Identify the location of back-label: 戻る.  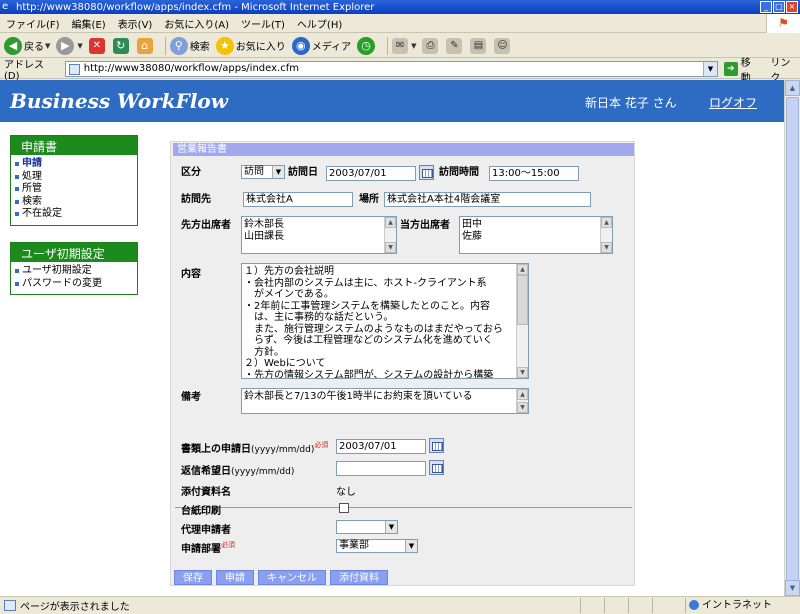
(34, 47).